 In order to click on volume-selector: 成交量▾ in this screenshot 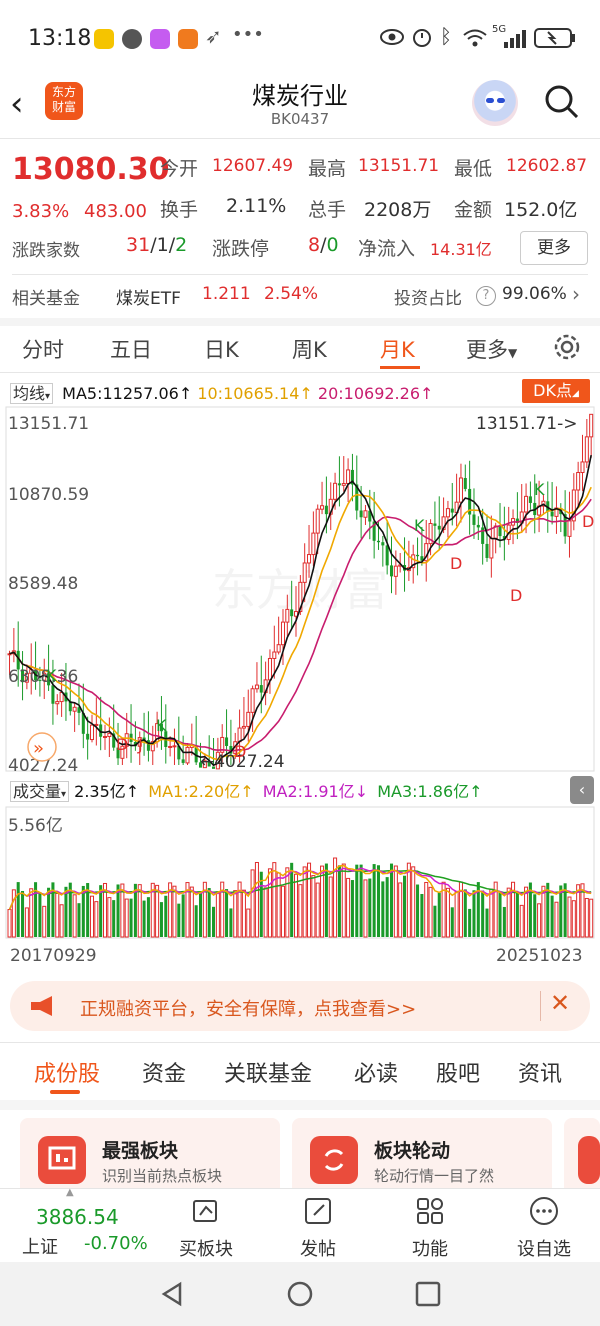, I will do `click(40, 791)`.